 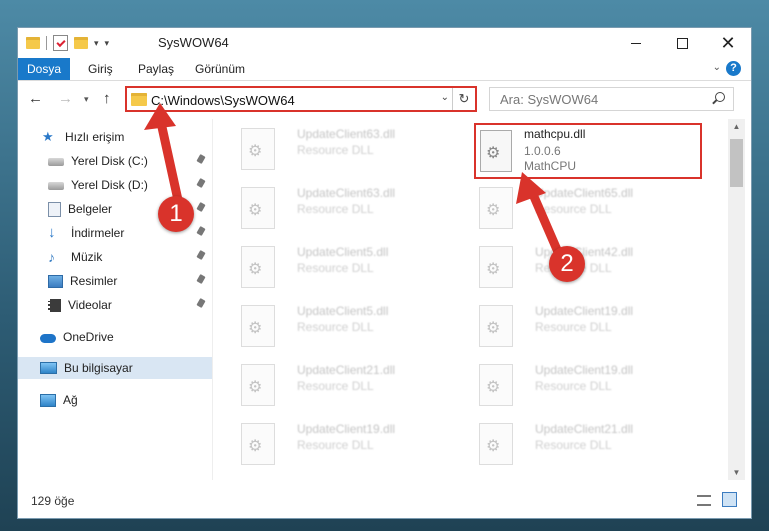 What do you see at coordinates (346, 134) in the screenshot?
I see `file-name: UpdateClient63.dll` at bounding box center [346, 134].